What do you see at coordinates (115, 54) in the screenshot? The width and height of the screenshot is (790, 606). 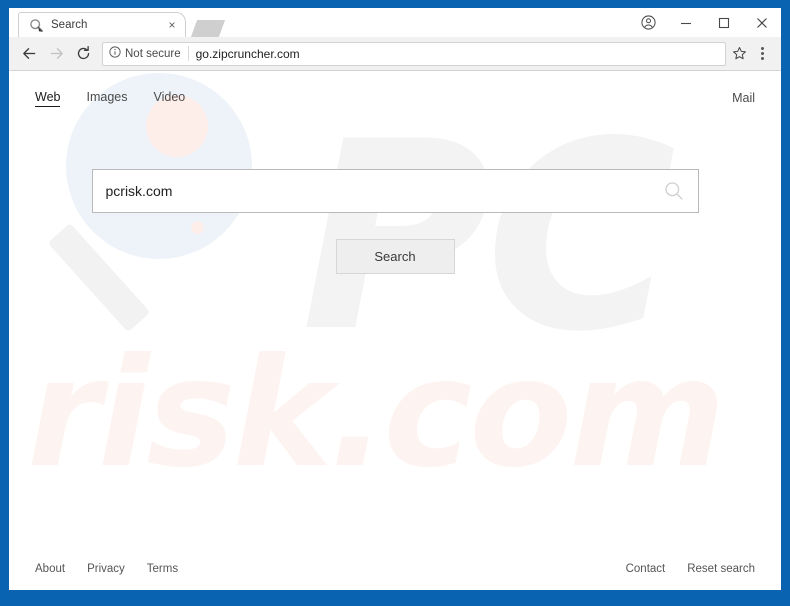 I see `info-circle-icon` at bounding box center [115, 54].